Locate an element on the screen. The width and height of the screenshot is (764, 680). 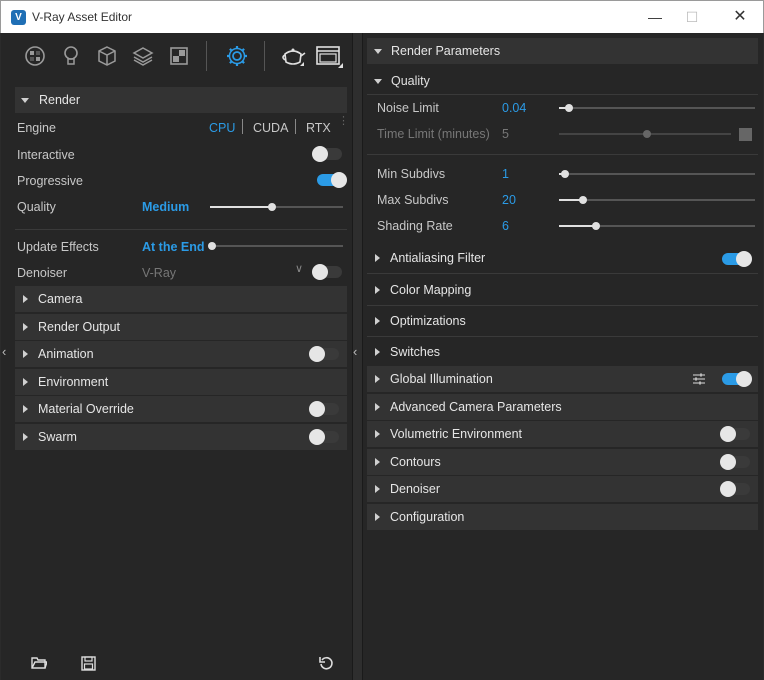
min-subdivs-slider is located at coordinates (657, 174).